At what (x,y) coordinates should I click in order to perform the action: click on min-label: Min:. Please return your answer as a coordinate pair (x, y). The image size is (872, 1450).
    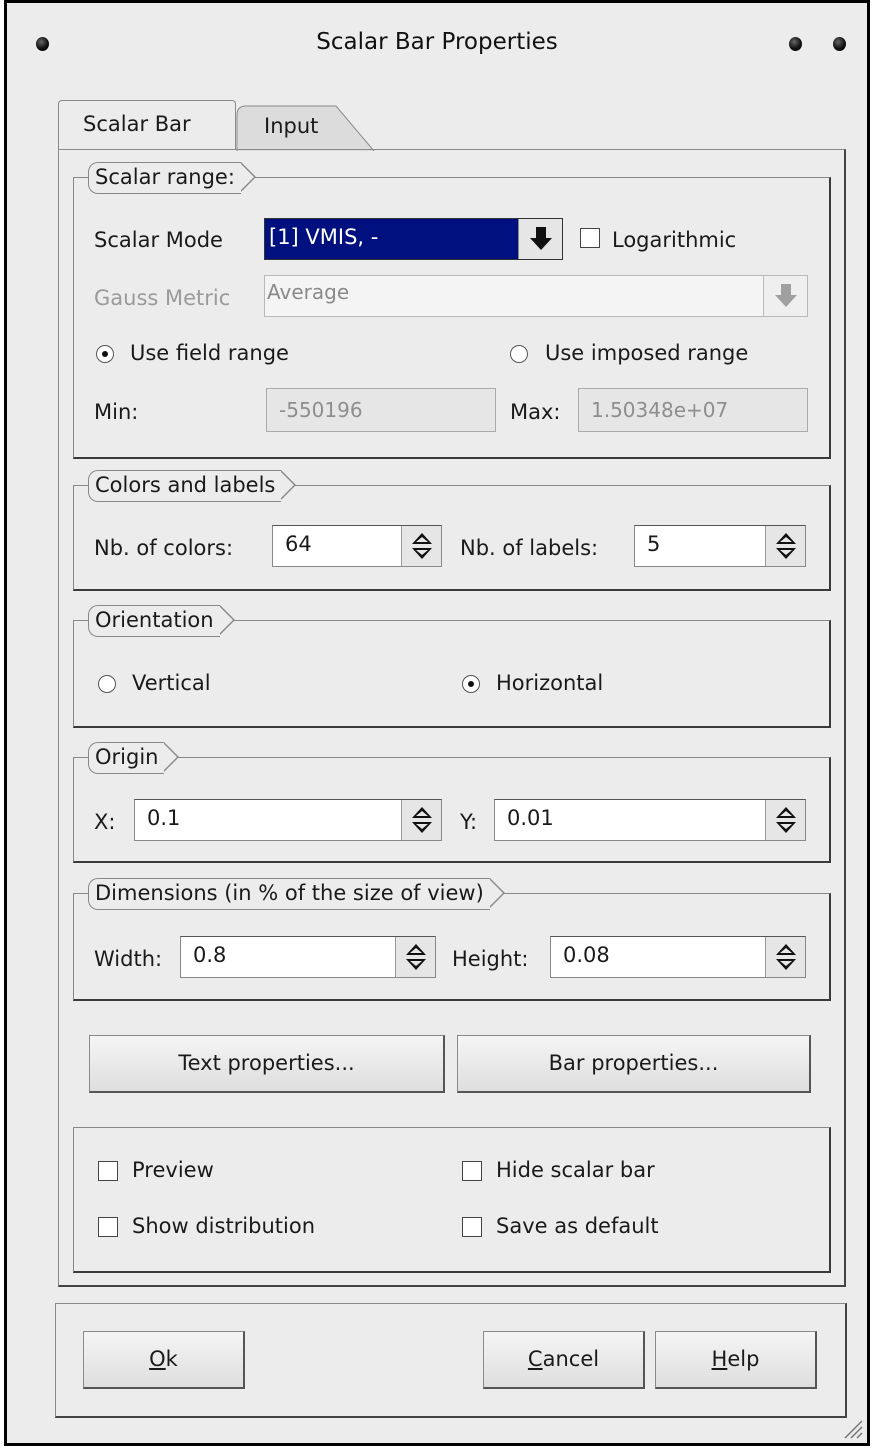
    Looking at the image, I should click on (116, 412).